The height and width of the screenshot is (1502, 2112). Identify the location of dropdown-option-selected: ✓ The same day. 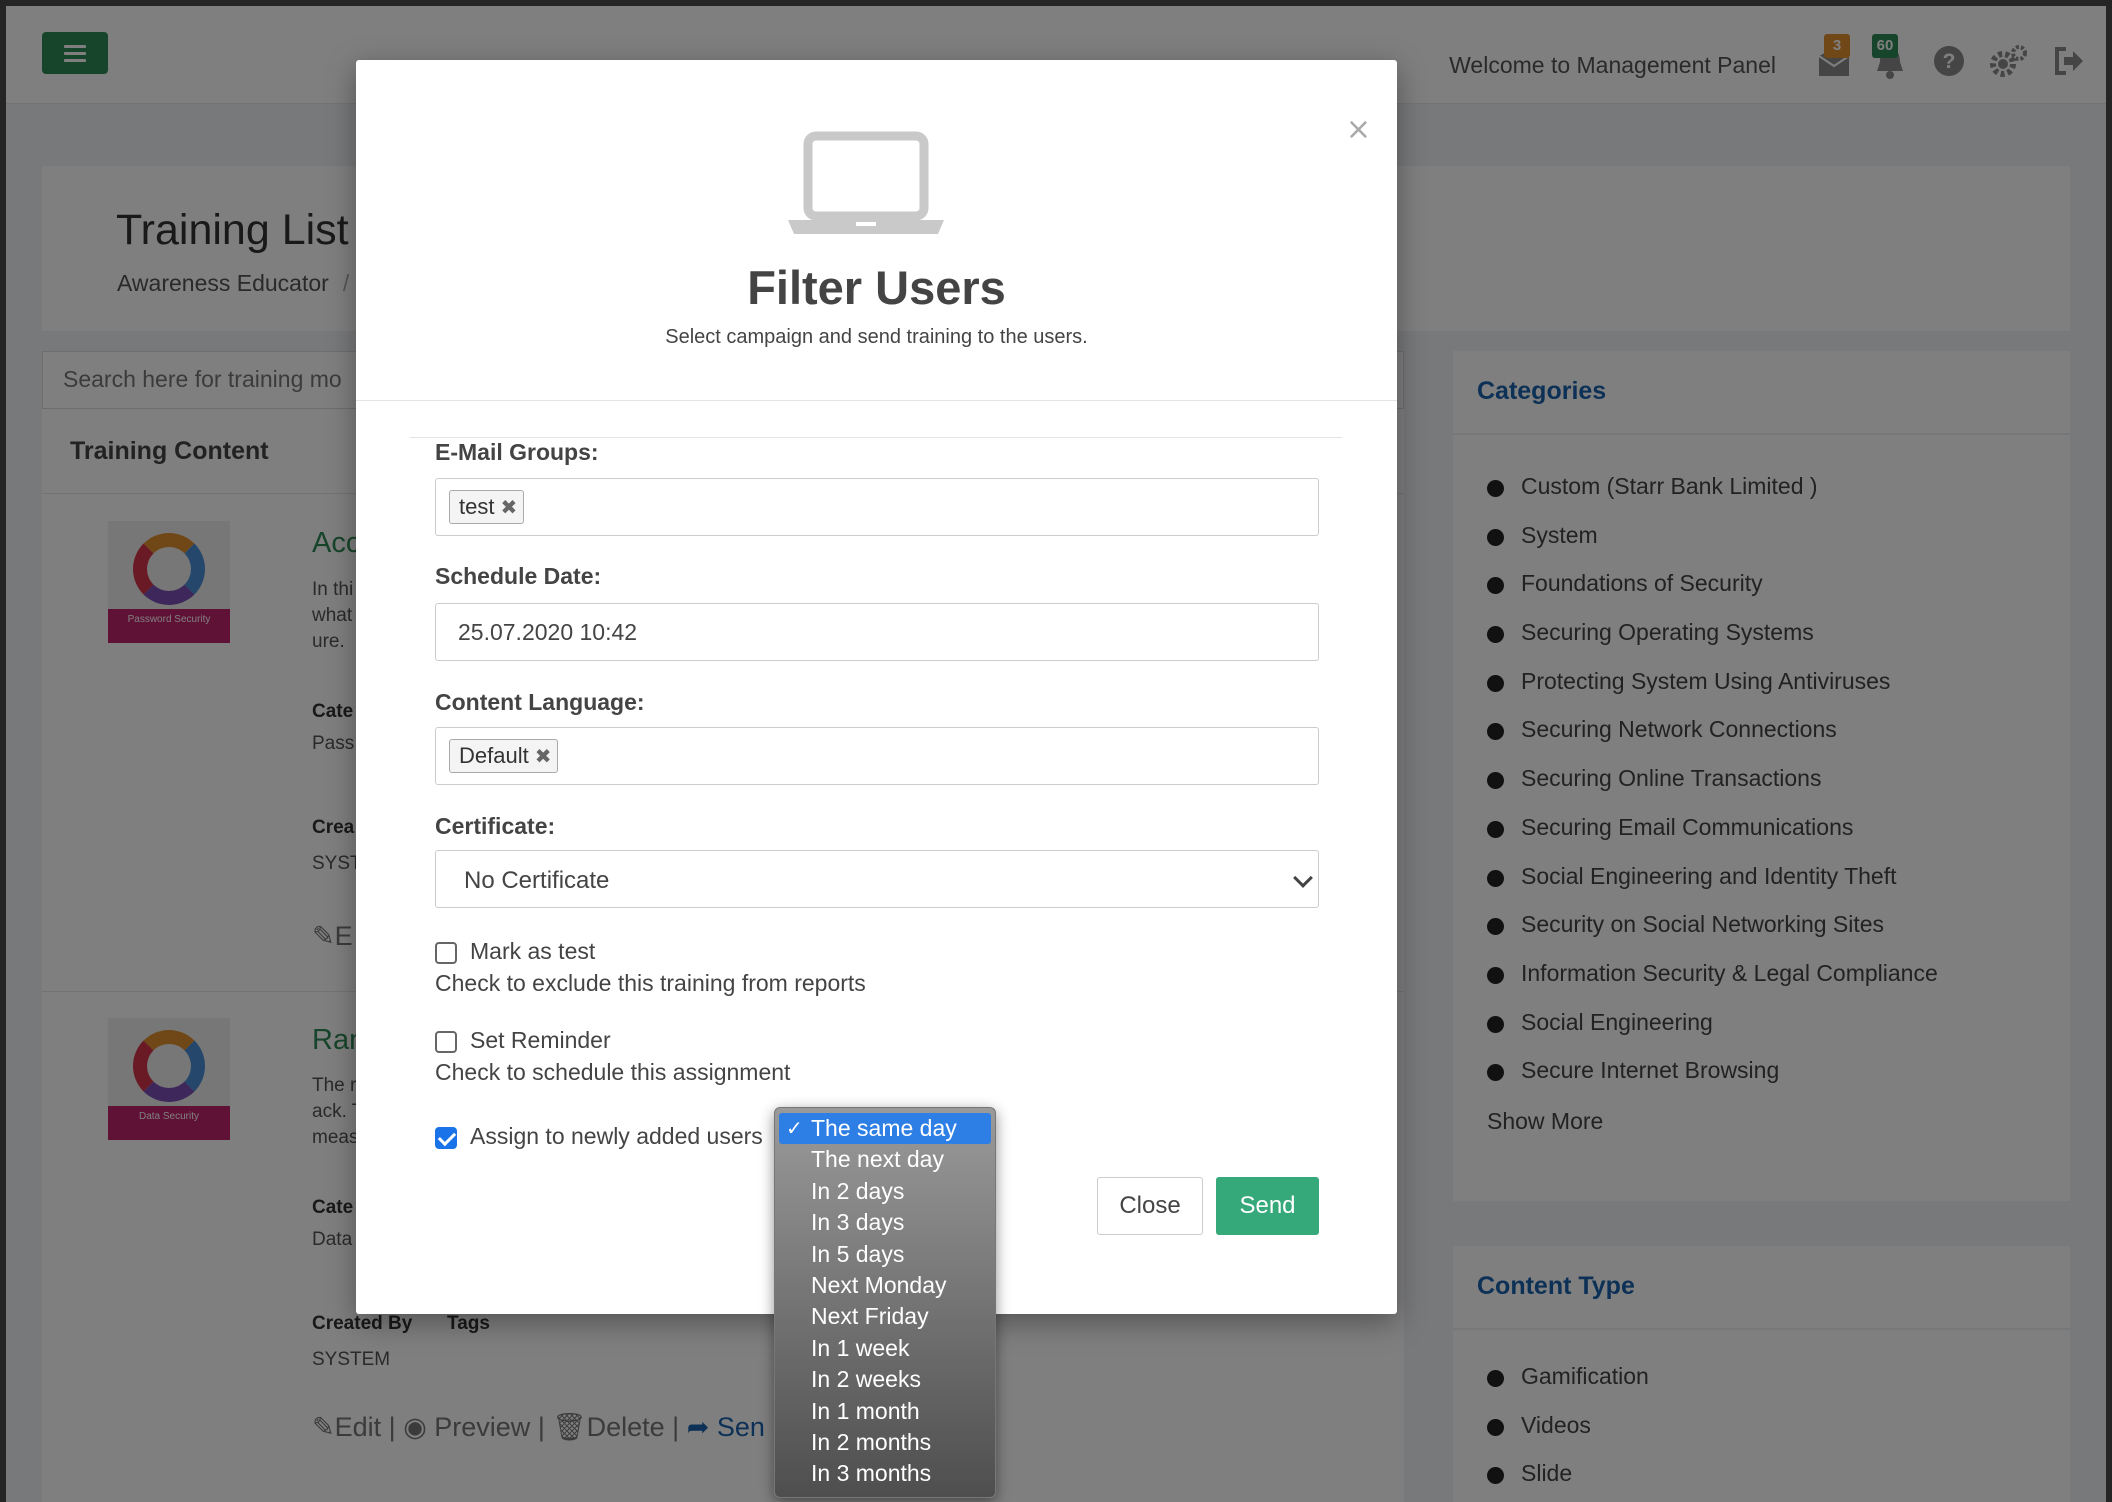
(885, 1129).